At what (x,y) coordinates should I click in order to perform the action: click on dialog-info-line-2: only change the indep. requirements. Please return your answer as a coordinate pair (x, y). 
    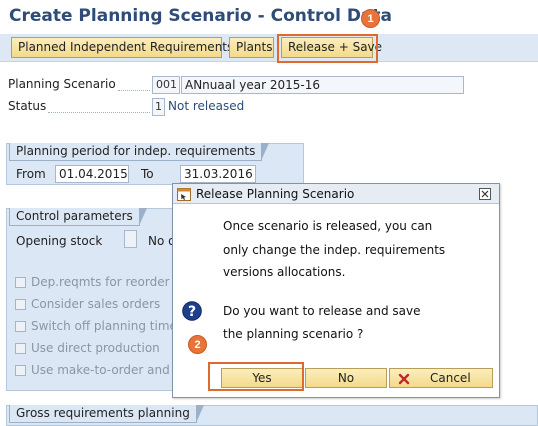
    Looking at the image, I should click on (334, 250).